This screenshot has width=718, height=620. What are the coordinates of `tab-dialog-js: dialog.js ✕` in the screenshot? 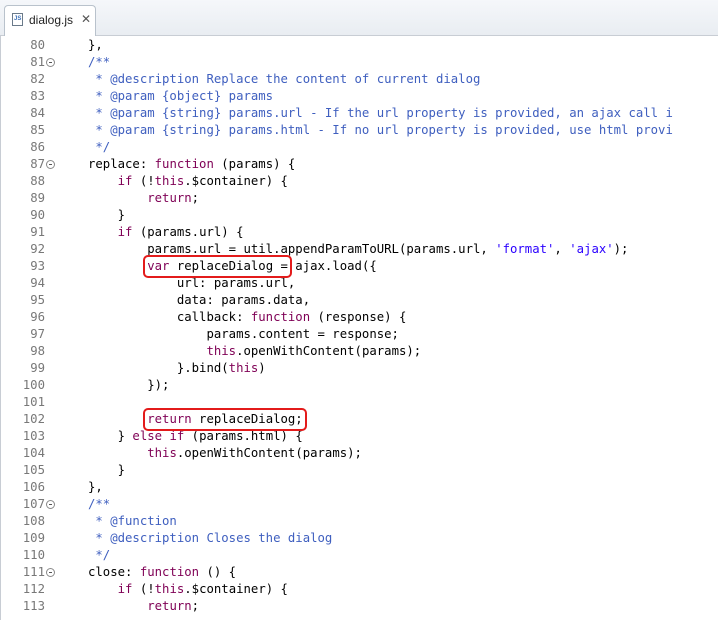 It's located at (50, 20).